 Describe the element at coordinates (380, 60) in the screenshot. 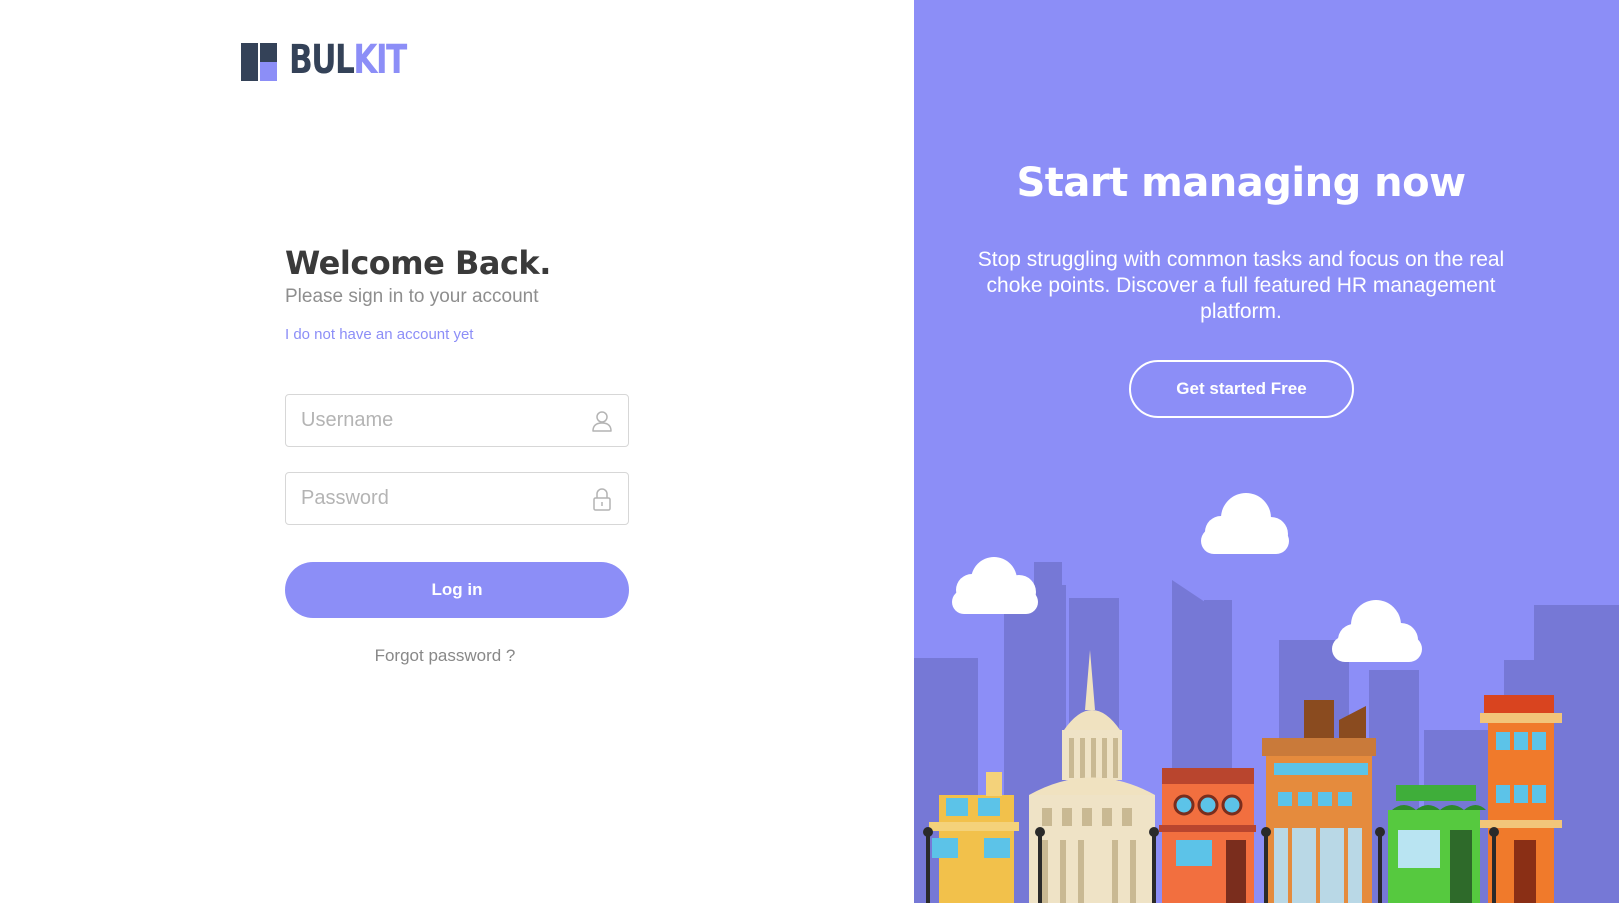

I see `logo-text-accent: KIT` at that location.